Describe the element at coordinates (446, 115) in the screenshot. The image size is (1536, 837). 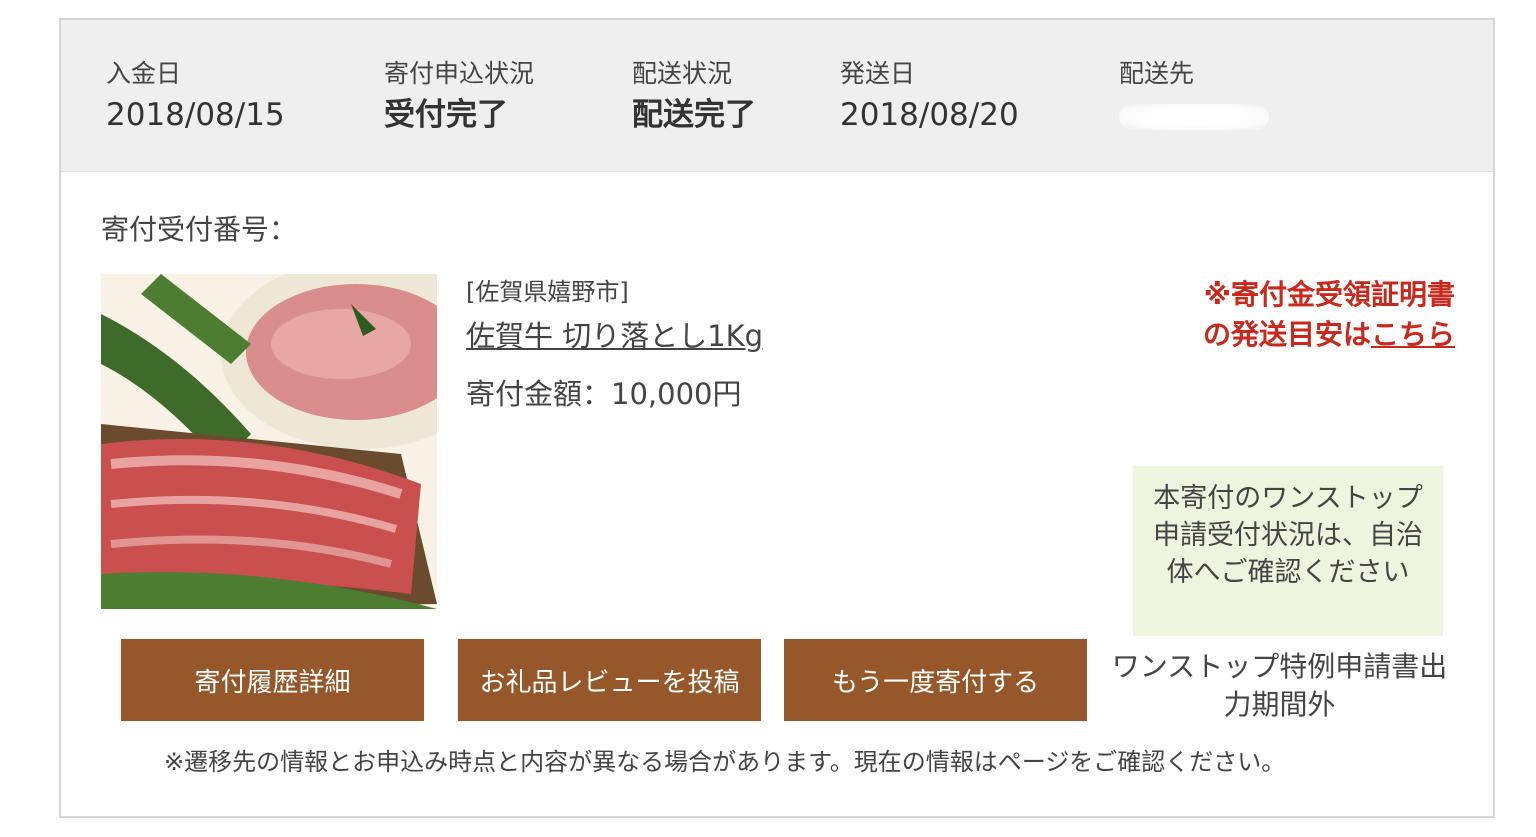
I see `application-status-value: 受付完了` at that location.